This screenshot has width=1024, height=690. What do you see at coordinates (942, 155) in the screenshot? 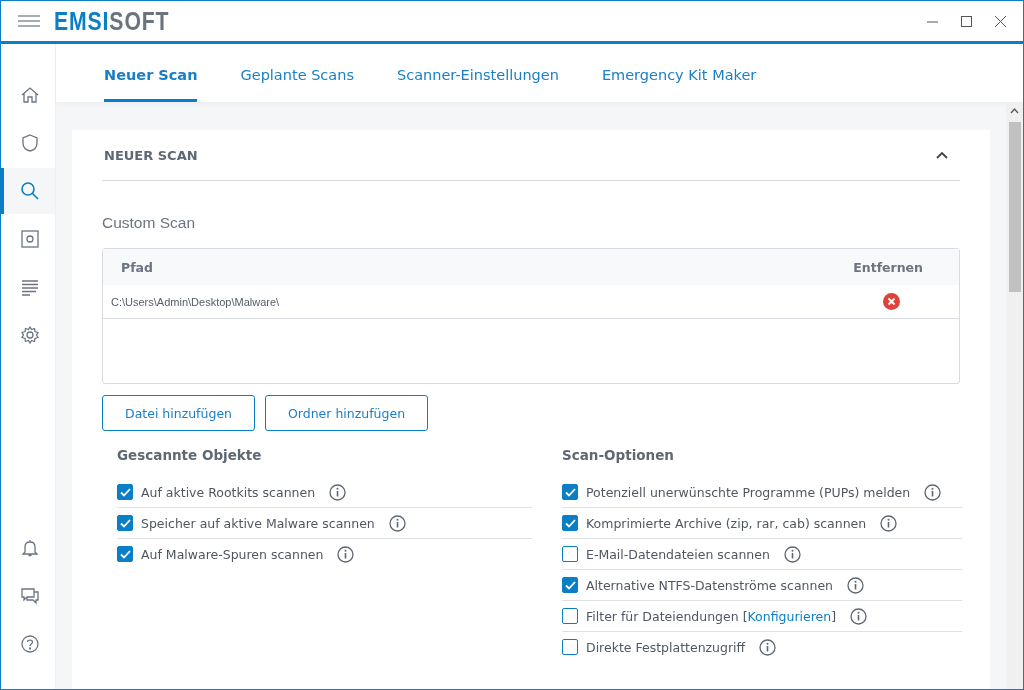
I see `chevron-icon` at bounding box center [942, 155].